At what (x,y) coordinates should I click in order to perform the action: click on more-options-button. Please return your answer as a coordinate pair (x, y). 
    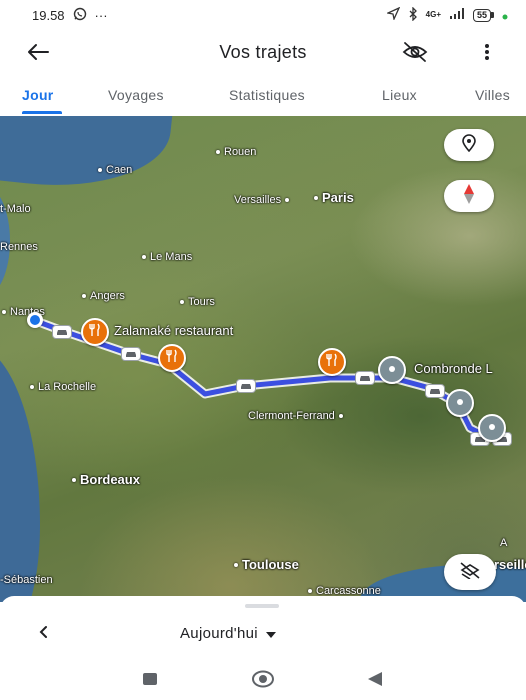
    Looking at the image, I should click on (487, 54).